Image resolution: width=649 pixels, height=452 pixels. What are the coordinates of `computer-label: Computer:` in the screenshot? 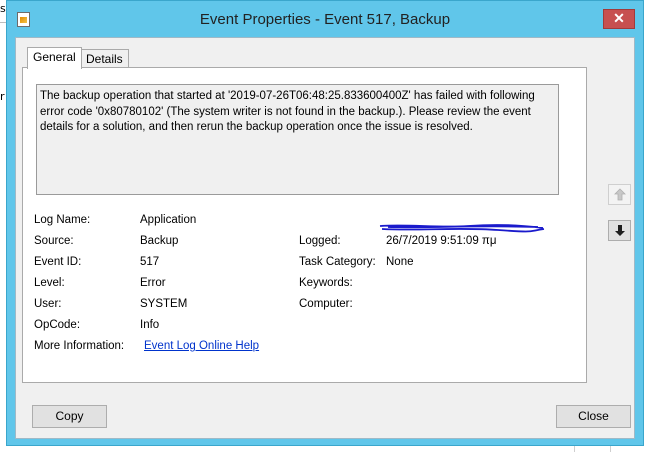 It's located at (326, 304).